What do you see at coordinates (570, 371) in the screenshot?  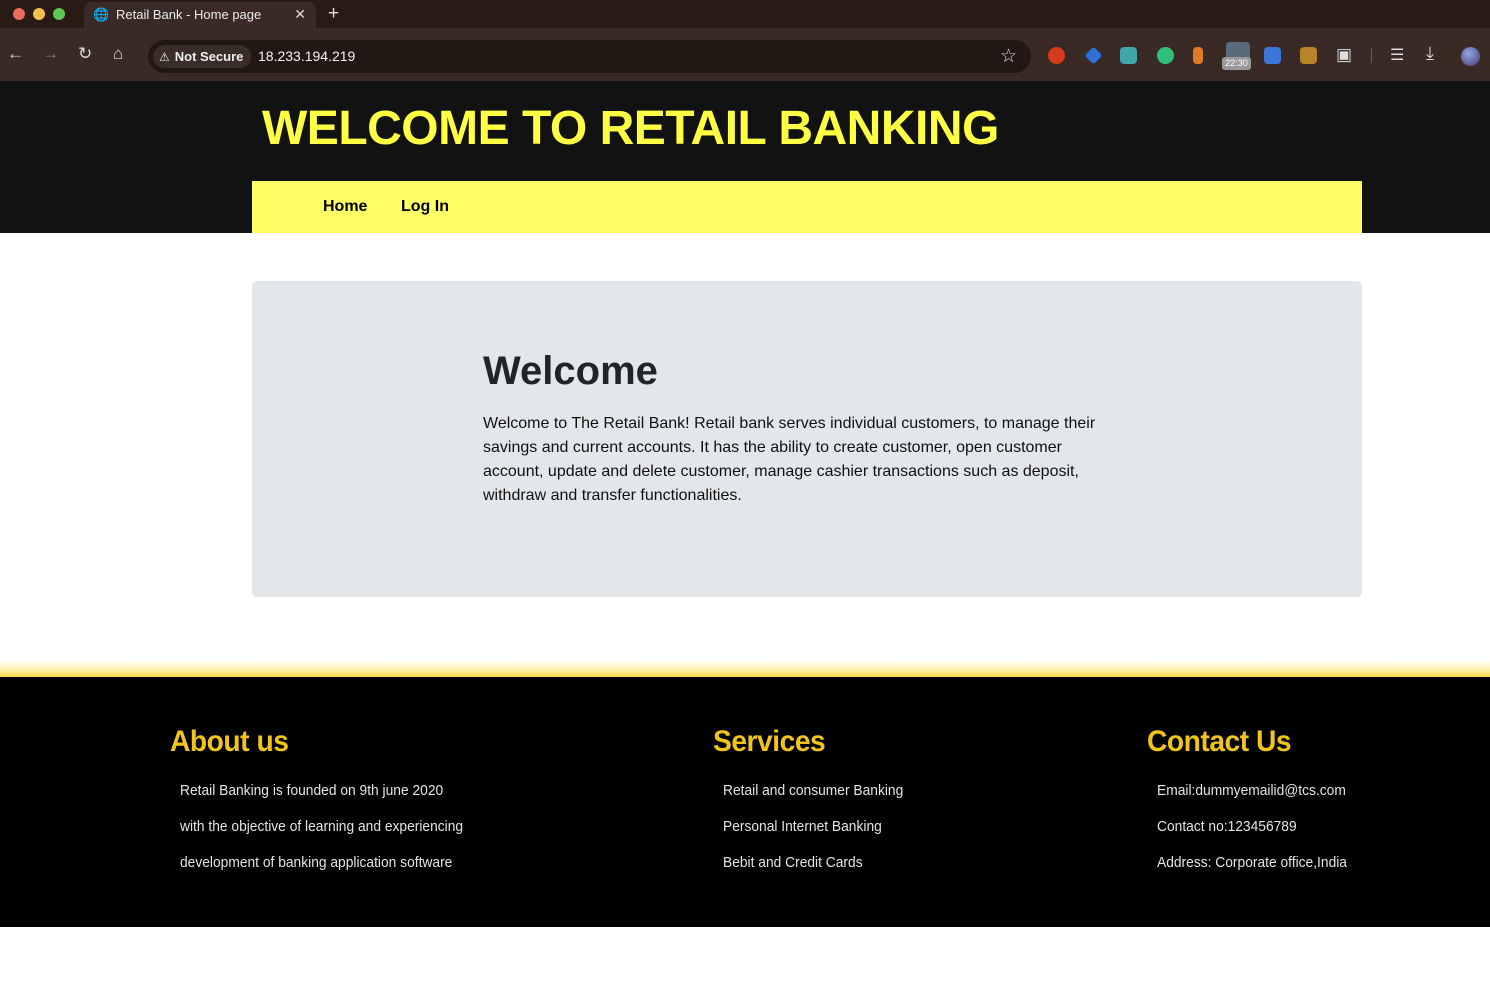 I see `welcome-heading: Welcome` at bounding box center [570, 371].